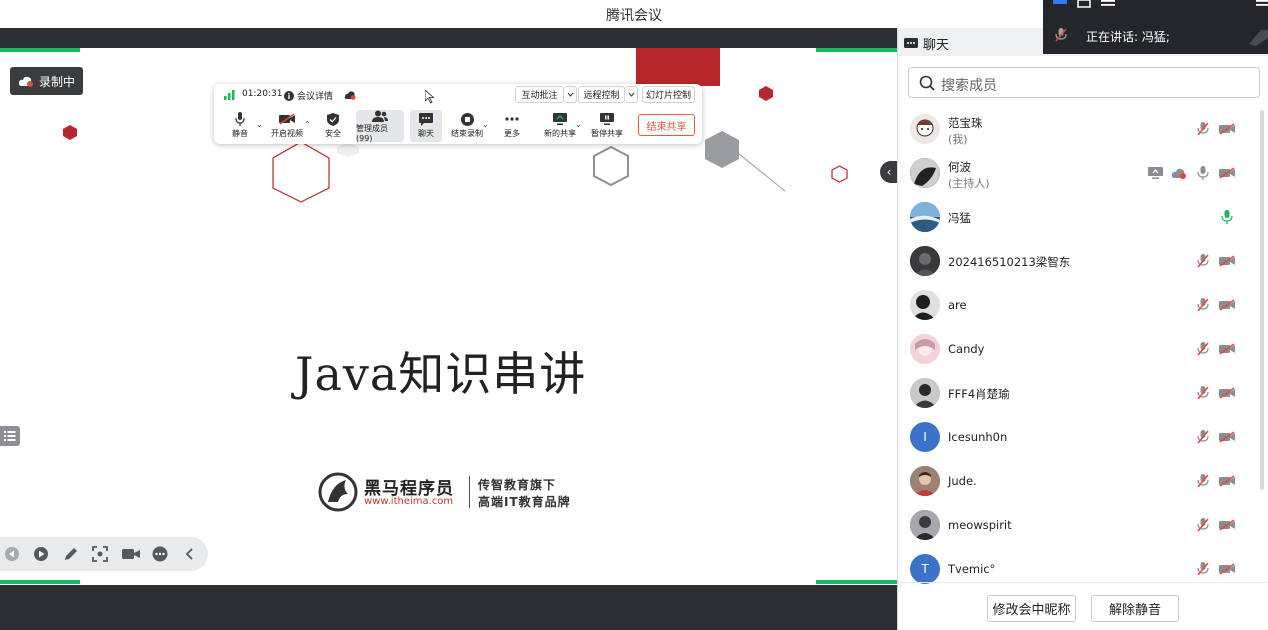 Image resolution: width=1268 pixels, height=630 pixels. What do you see at coordinates (131, 554) in the screenshot?
I see `camera-icon` at bounding box center [131, 554].